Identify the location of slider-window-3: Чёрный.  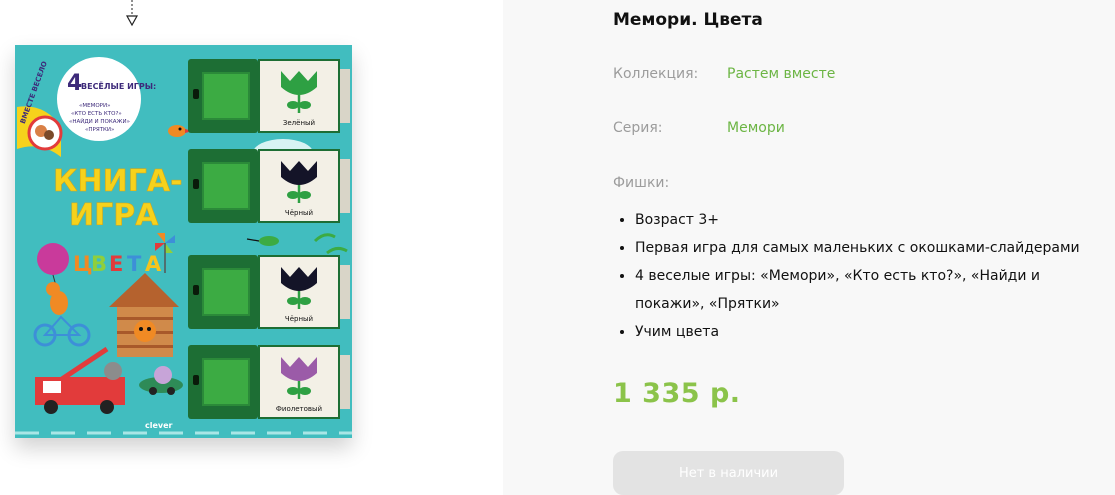
(269, 292).